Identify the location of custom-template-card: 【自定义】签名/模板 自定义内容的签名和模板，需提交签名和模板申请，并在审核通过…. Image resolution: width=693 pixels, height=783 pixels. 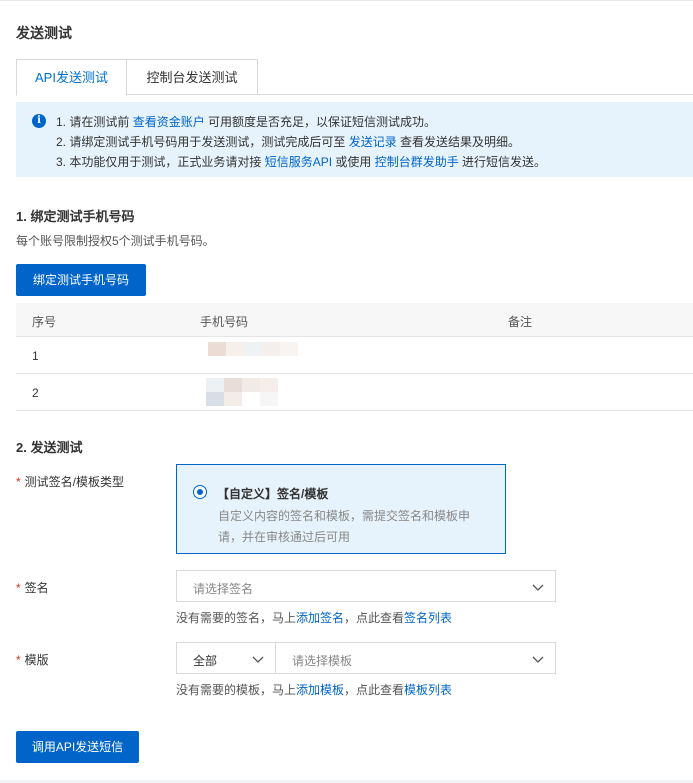
(341, 509).